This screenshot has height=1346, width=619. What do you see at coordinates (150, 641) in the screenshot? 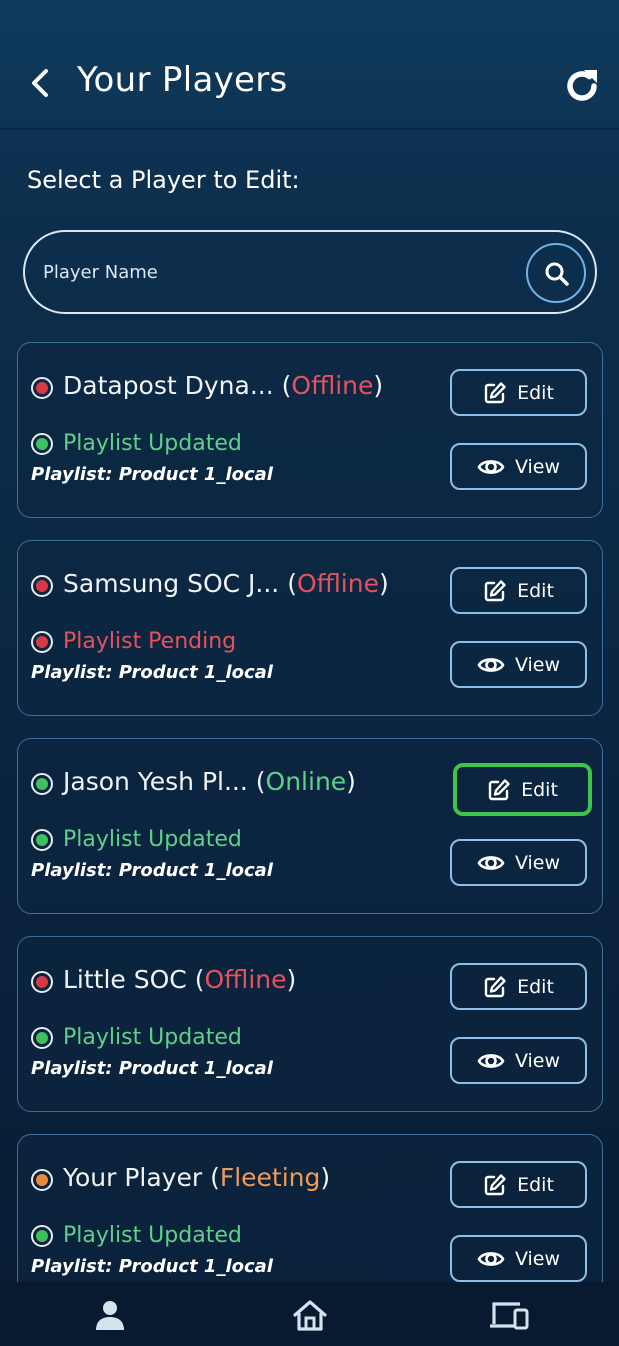
I see `playlist-status: Playlist Pending` at bounding box center [150, 641].